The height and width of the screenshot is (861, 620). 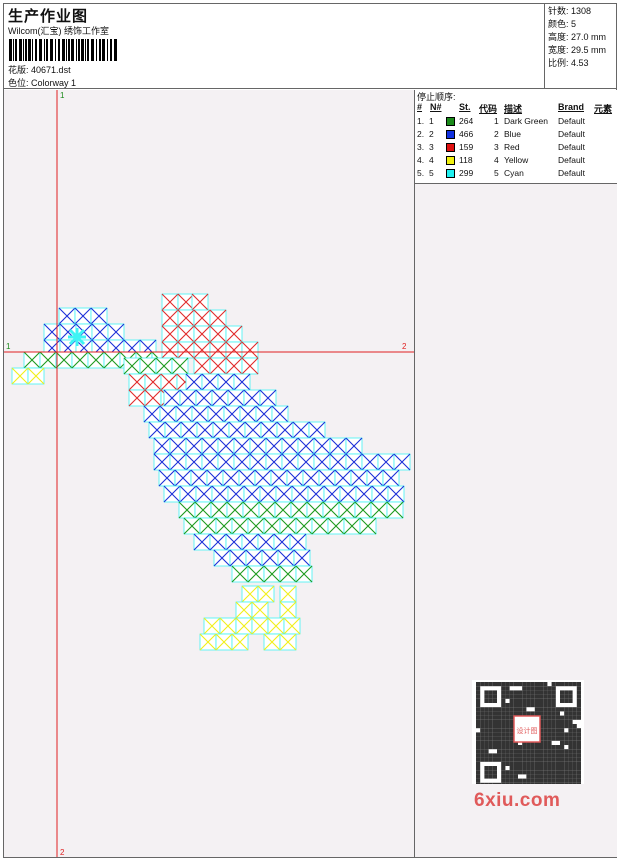 What do you see at coordinates (466, 147) in the screenshot?
I see `row-stitches: 159` at bounding box center [466, 147].